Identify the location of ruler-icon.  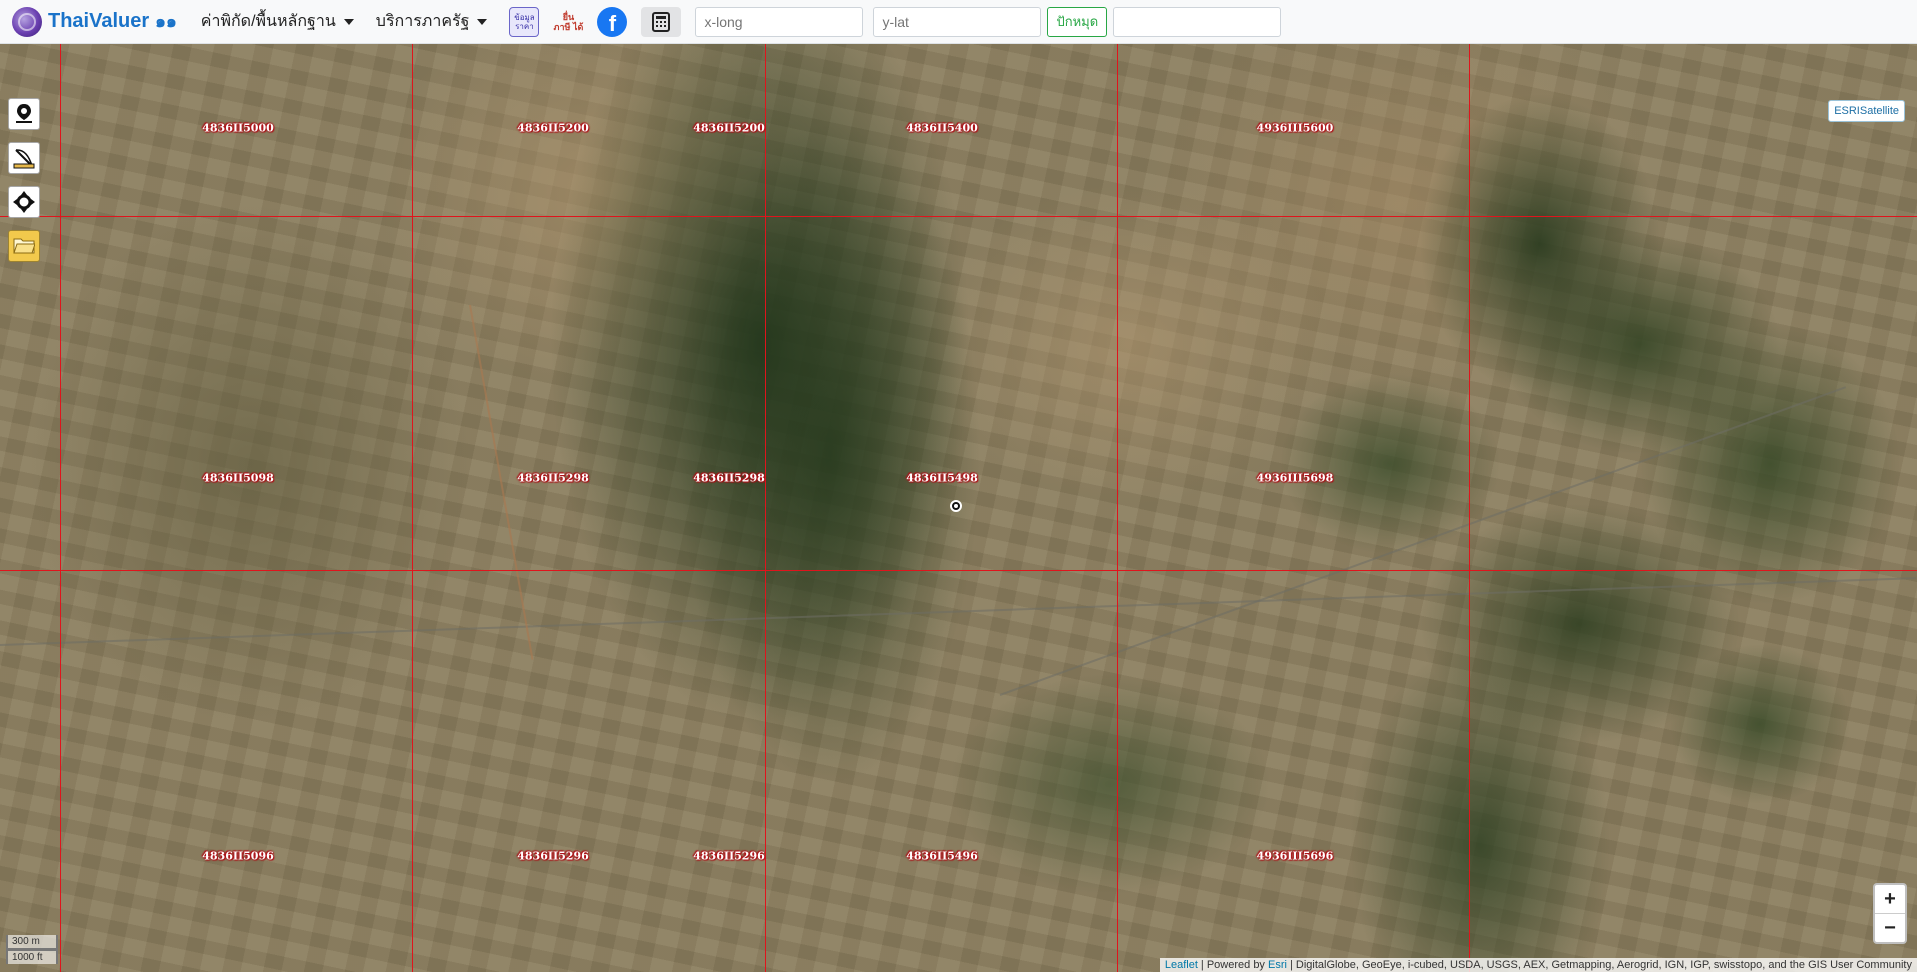
(24, 159).